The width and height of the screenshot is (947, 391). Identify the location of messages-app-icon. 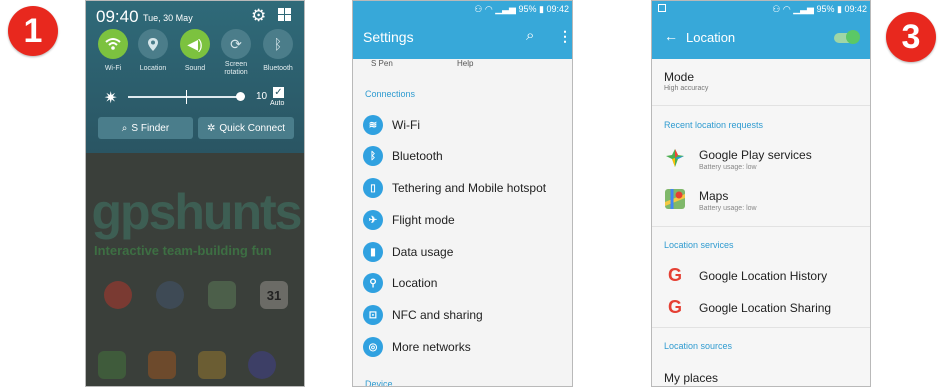
(212, 365).